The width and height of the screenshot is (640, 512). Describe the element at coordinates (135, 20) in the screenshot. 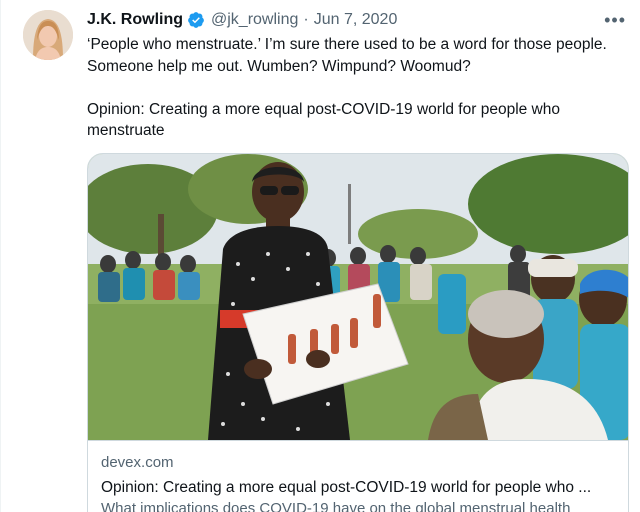

I see `author-name: J.K. Rowling` at that location.